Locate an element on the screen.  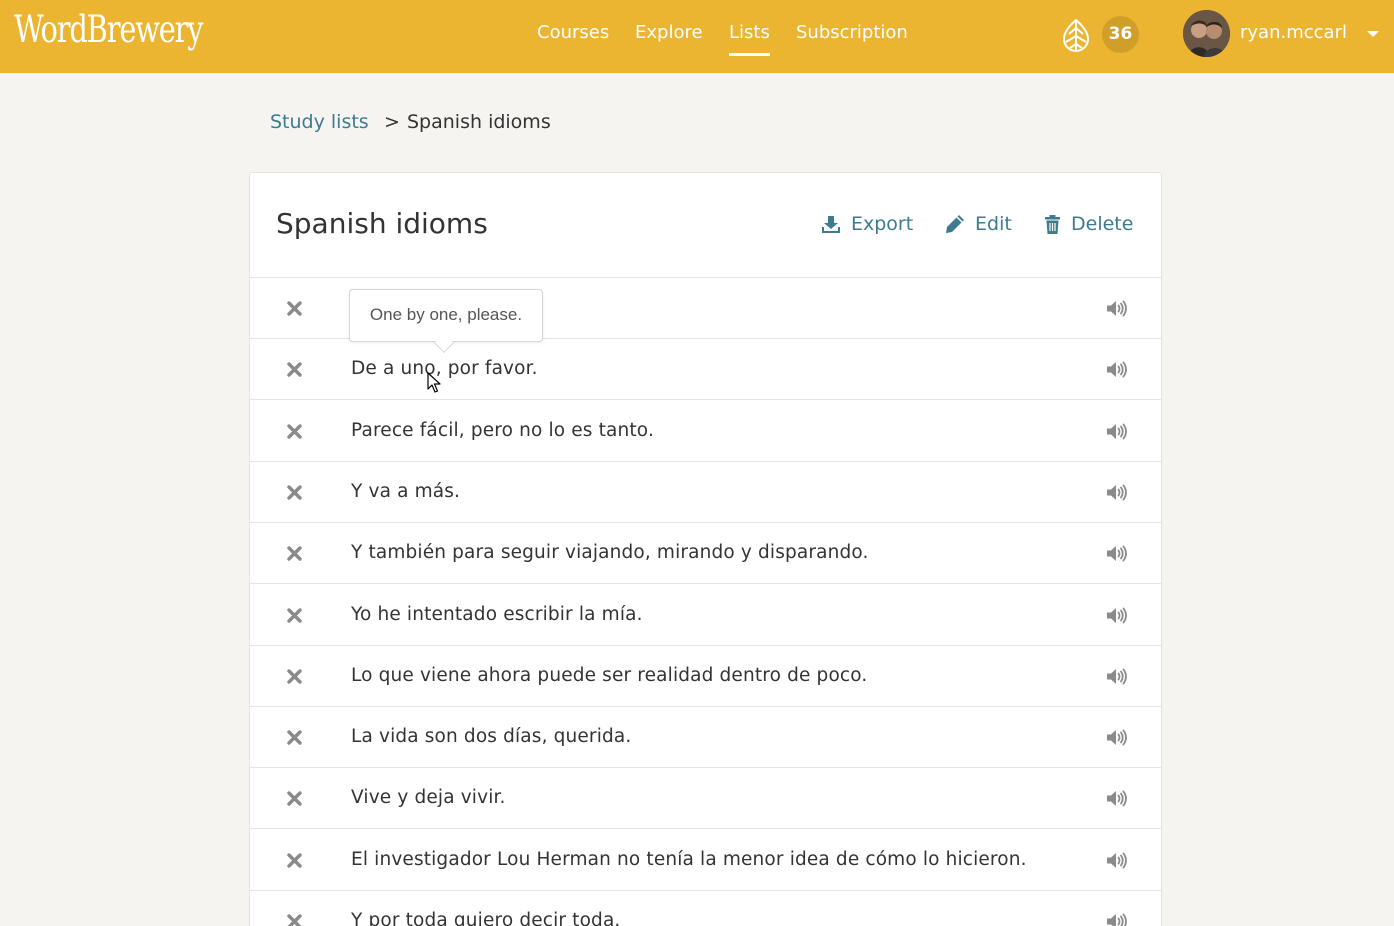
edit-button: Edit is located at coordinates (978, 224).